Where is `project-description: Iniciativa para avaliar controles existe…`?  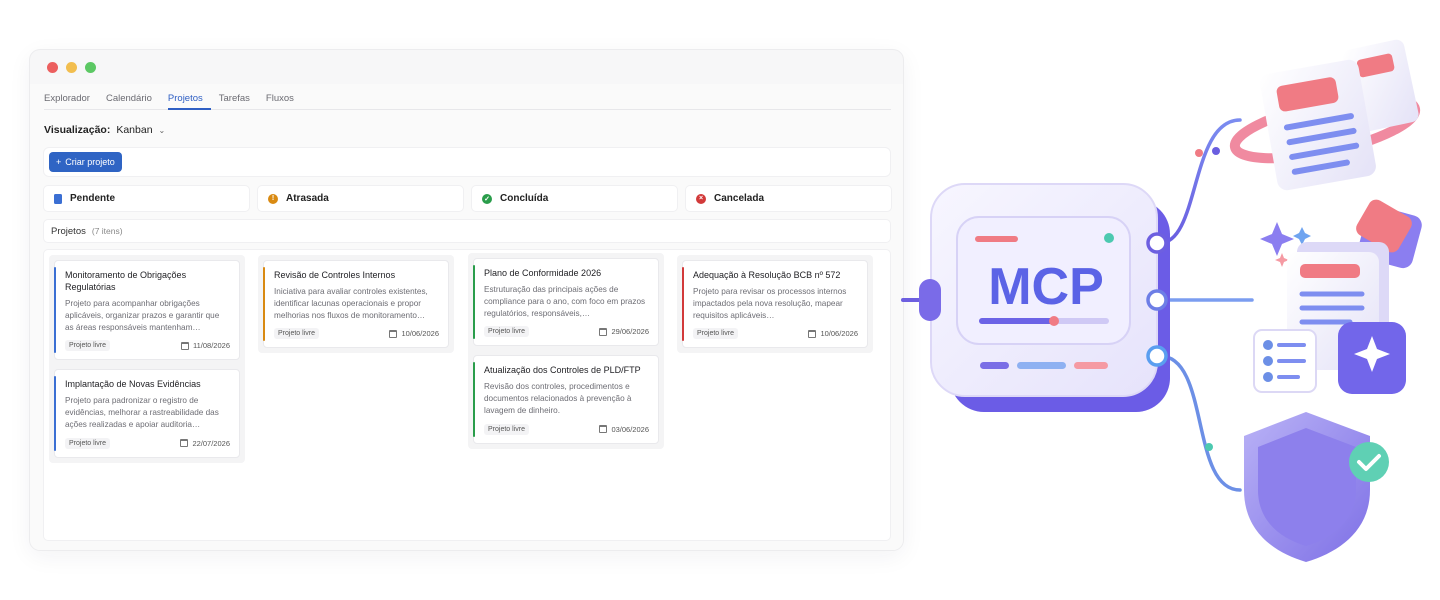 project-description: Iniciativa para avaliar controles existe… is located at coordinates (351, 303).